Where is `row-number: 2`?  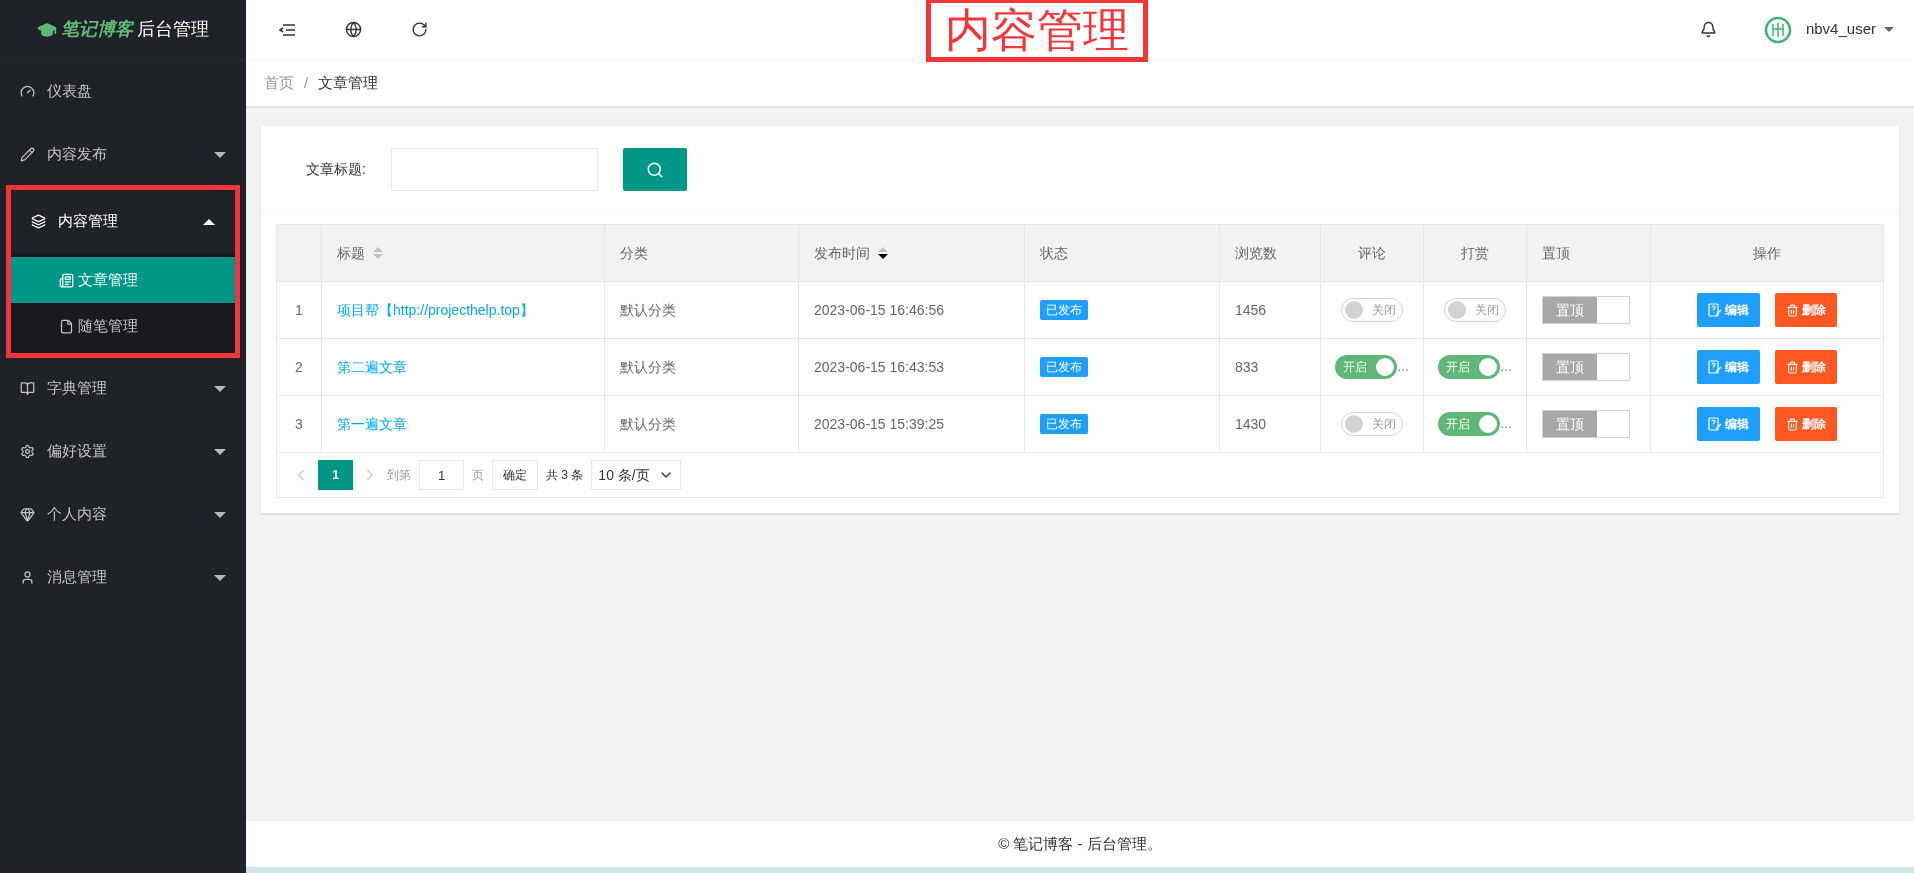 row-number: 2 is located at coordinates (299, 367).